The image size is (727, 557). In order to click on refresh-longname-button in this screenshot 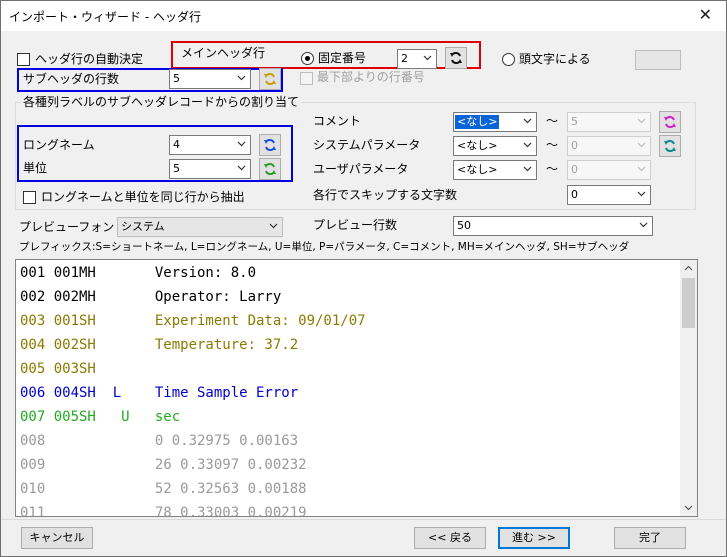, I will do `click(270, 145)`.